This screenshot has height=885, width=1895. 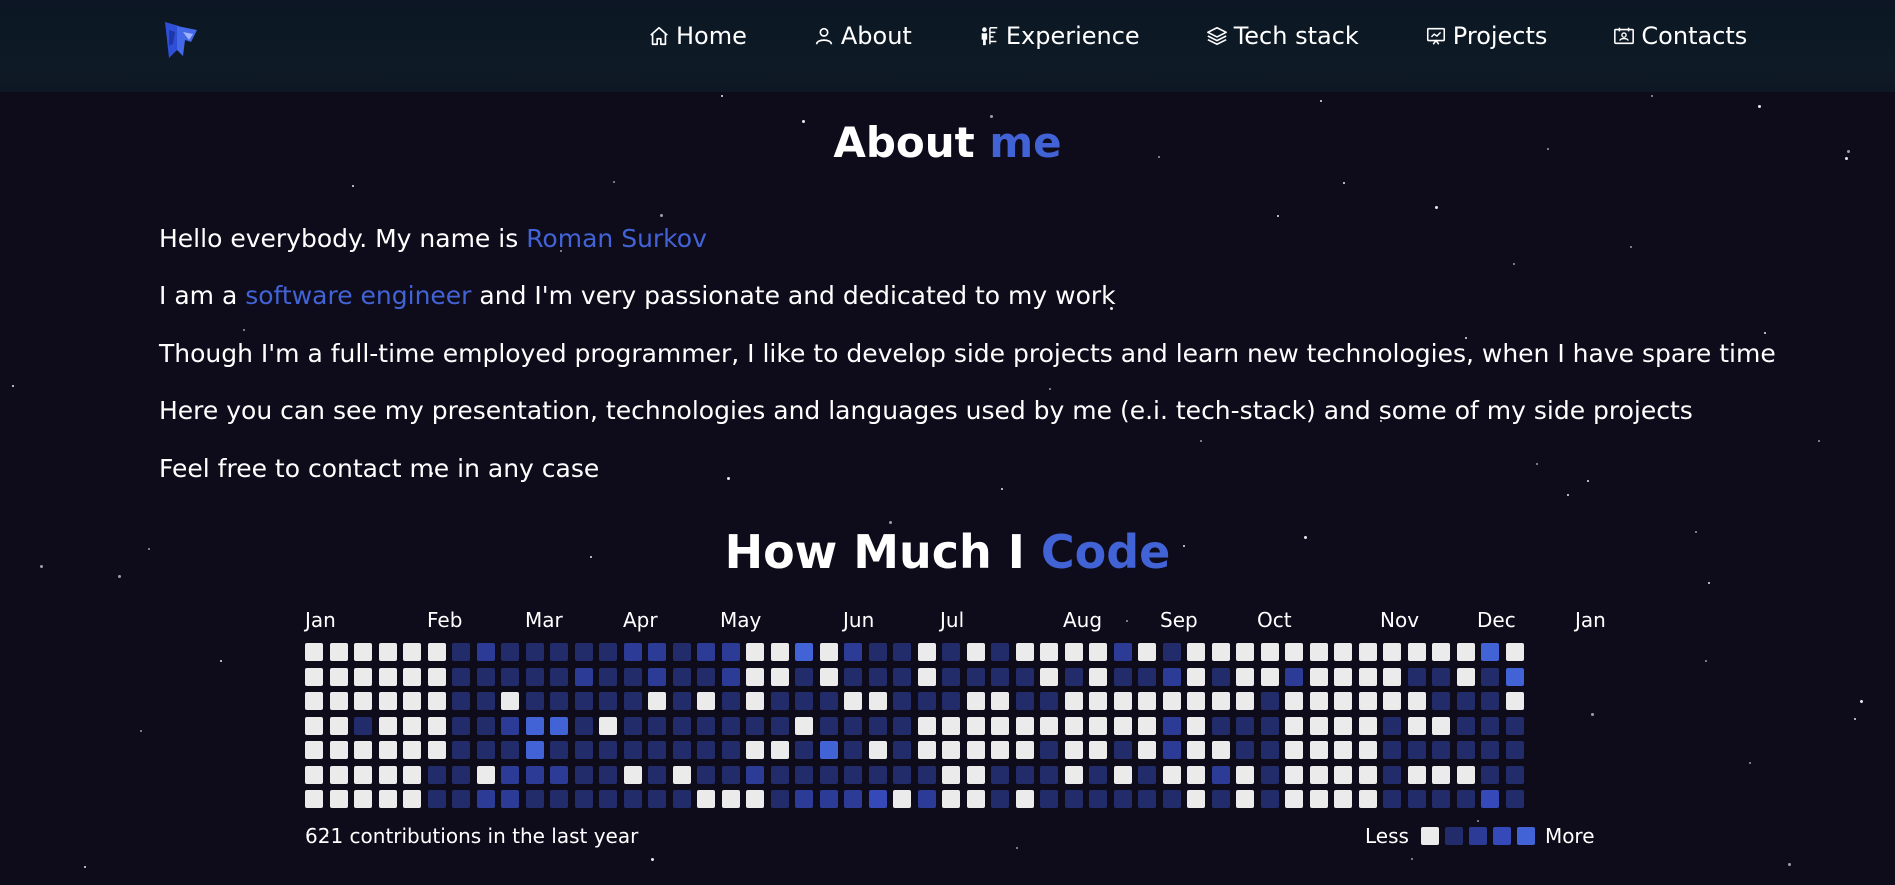 What do you see at coordinates (876, 36) in the screenshot?
I see `nav-item-label: About` at bounding box center [876, 36].